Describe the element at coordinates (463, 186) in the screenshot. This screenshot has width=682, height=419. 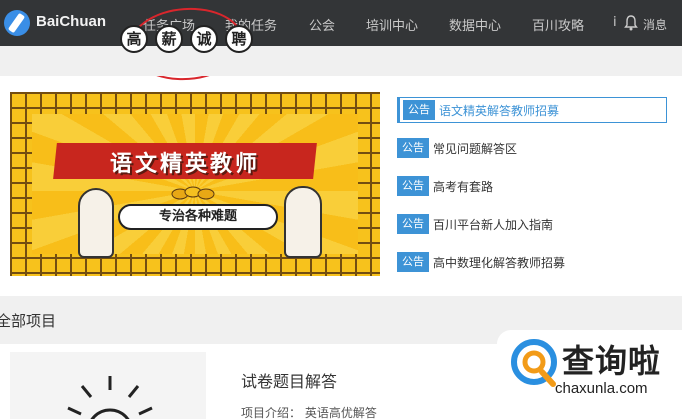
I see `announcement-text: 高考有套路` at that location.